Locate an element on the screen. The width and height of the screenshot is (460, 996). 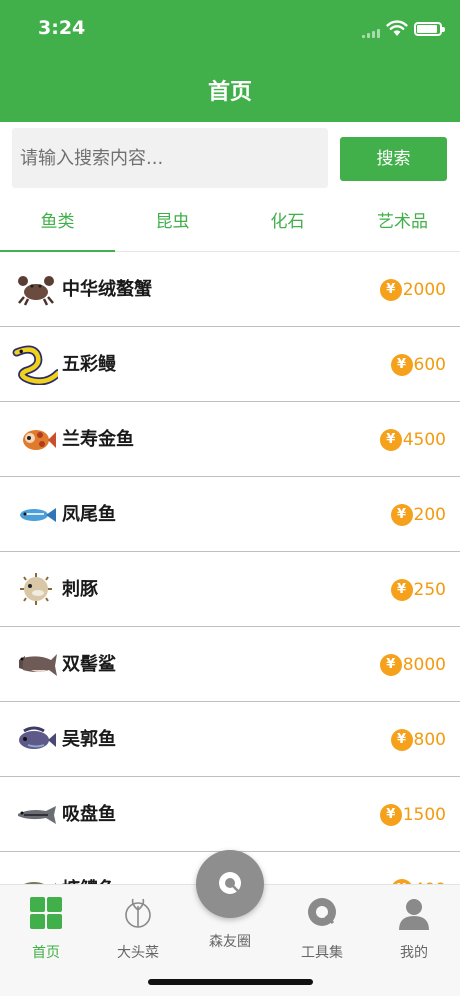
item-price: ¥ 2000 is located at coordinates (412, 290).